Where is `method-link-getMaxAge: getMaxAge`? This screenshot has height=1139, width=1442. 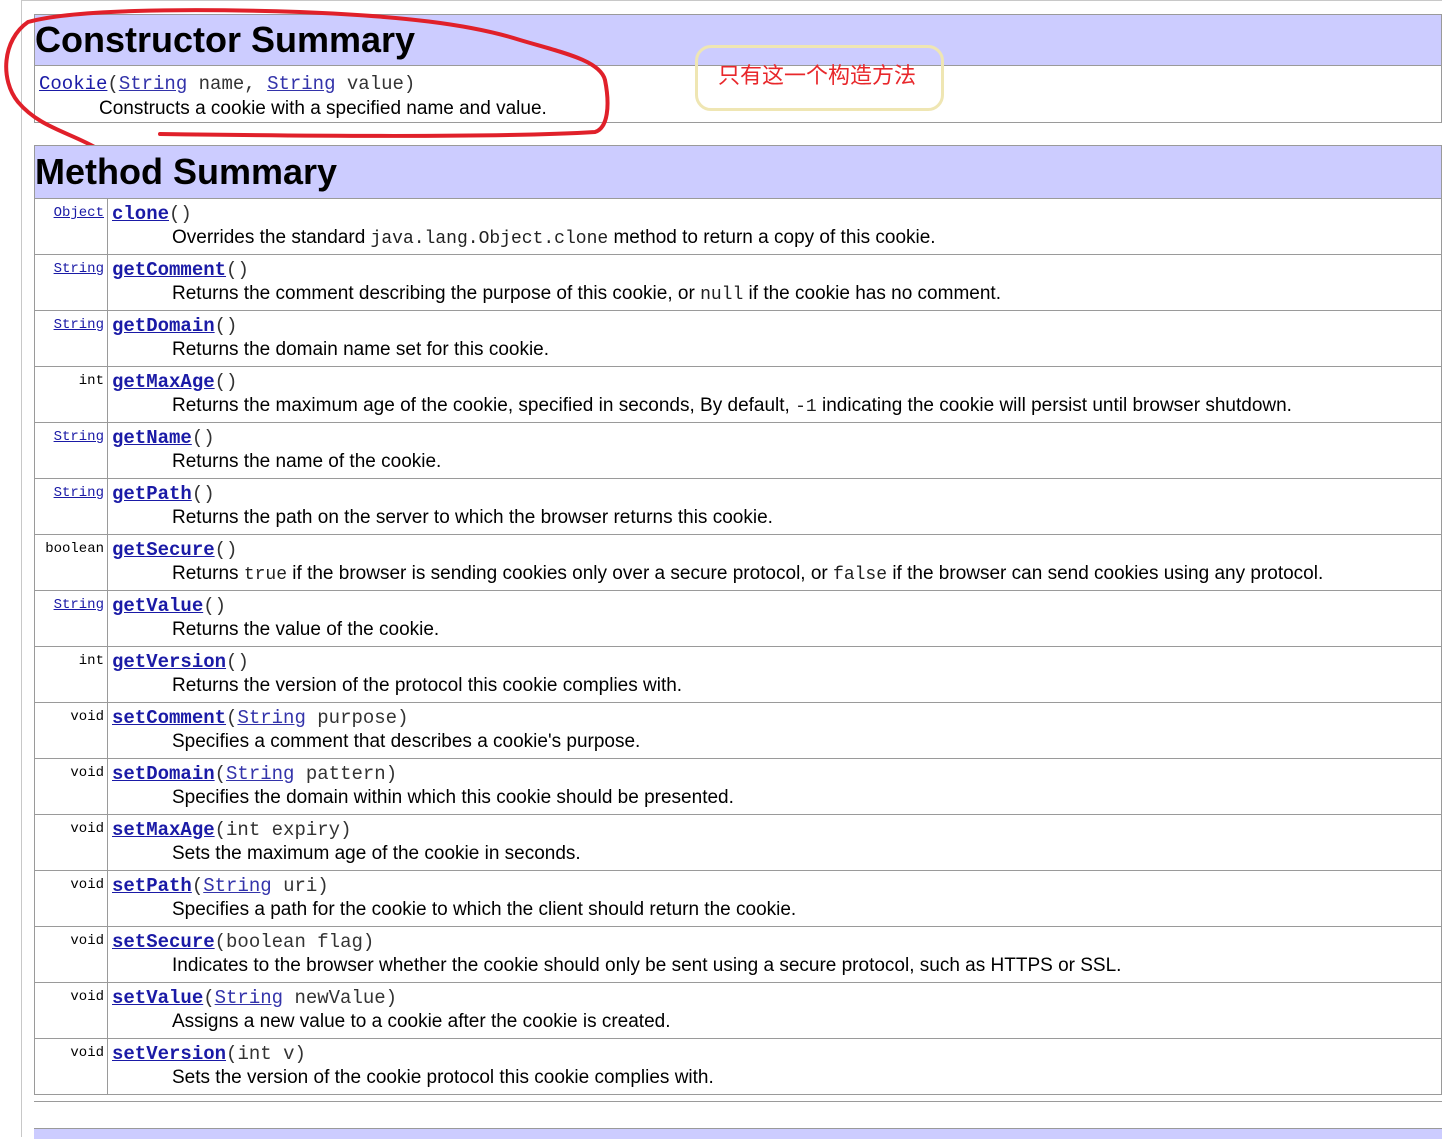 method-link-getMaxAge: getMaxAge is located at coordinates (163, 382).